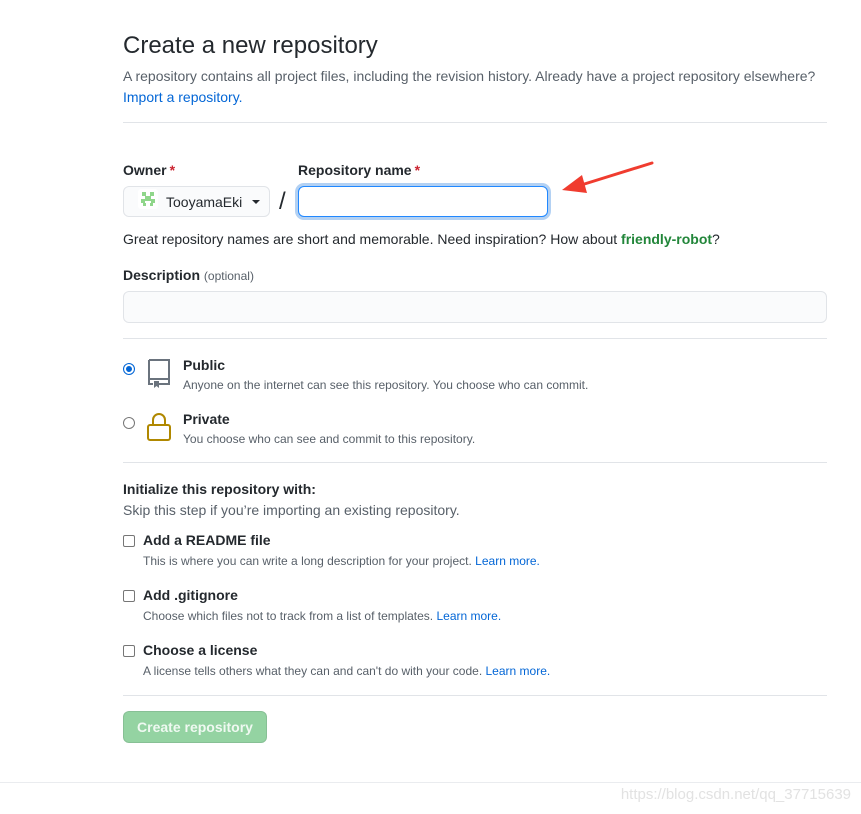 The width and height of the screenshot is (861, 814). I want to click on private-option-title: Private, so click(206, 419).